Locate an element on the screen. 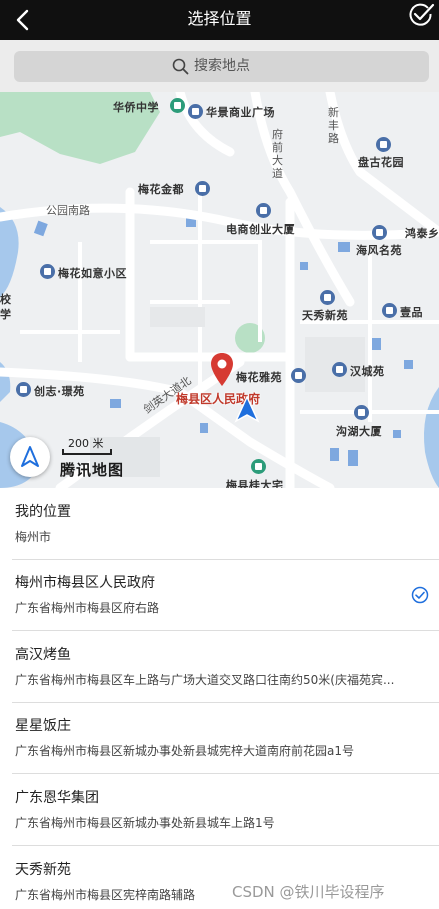 This screenshot has height=909, width=439. top-bar: 选择位置 is located at coordinates (219, 20).